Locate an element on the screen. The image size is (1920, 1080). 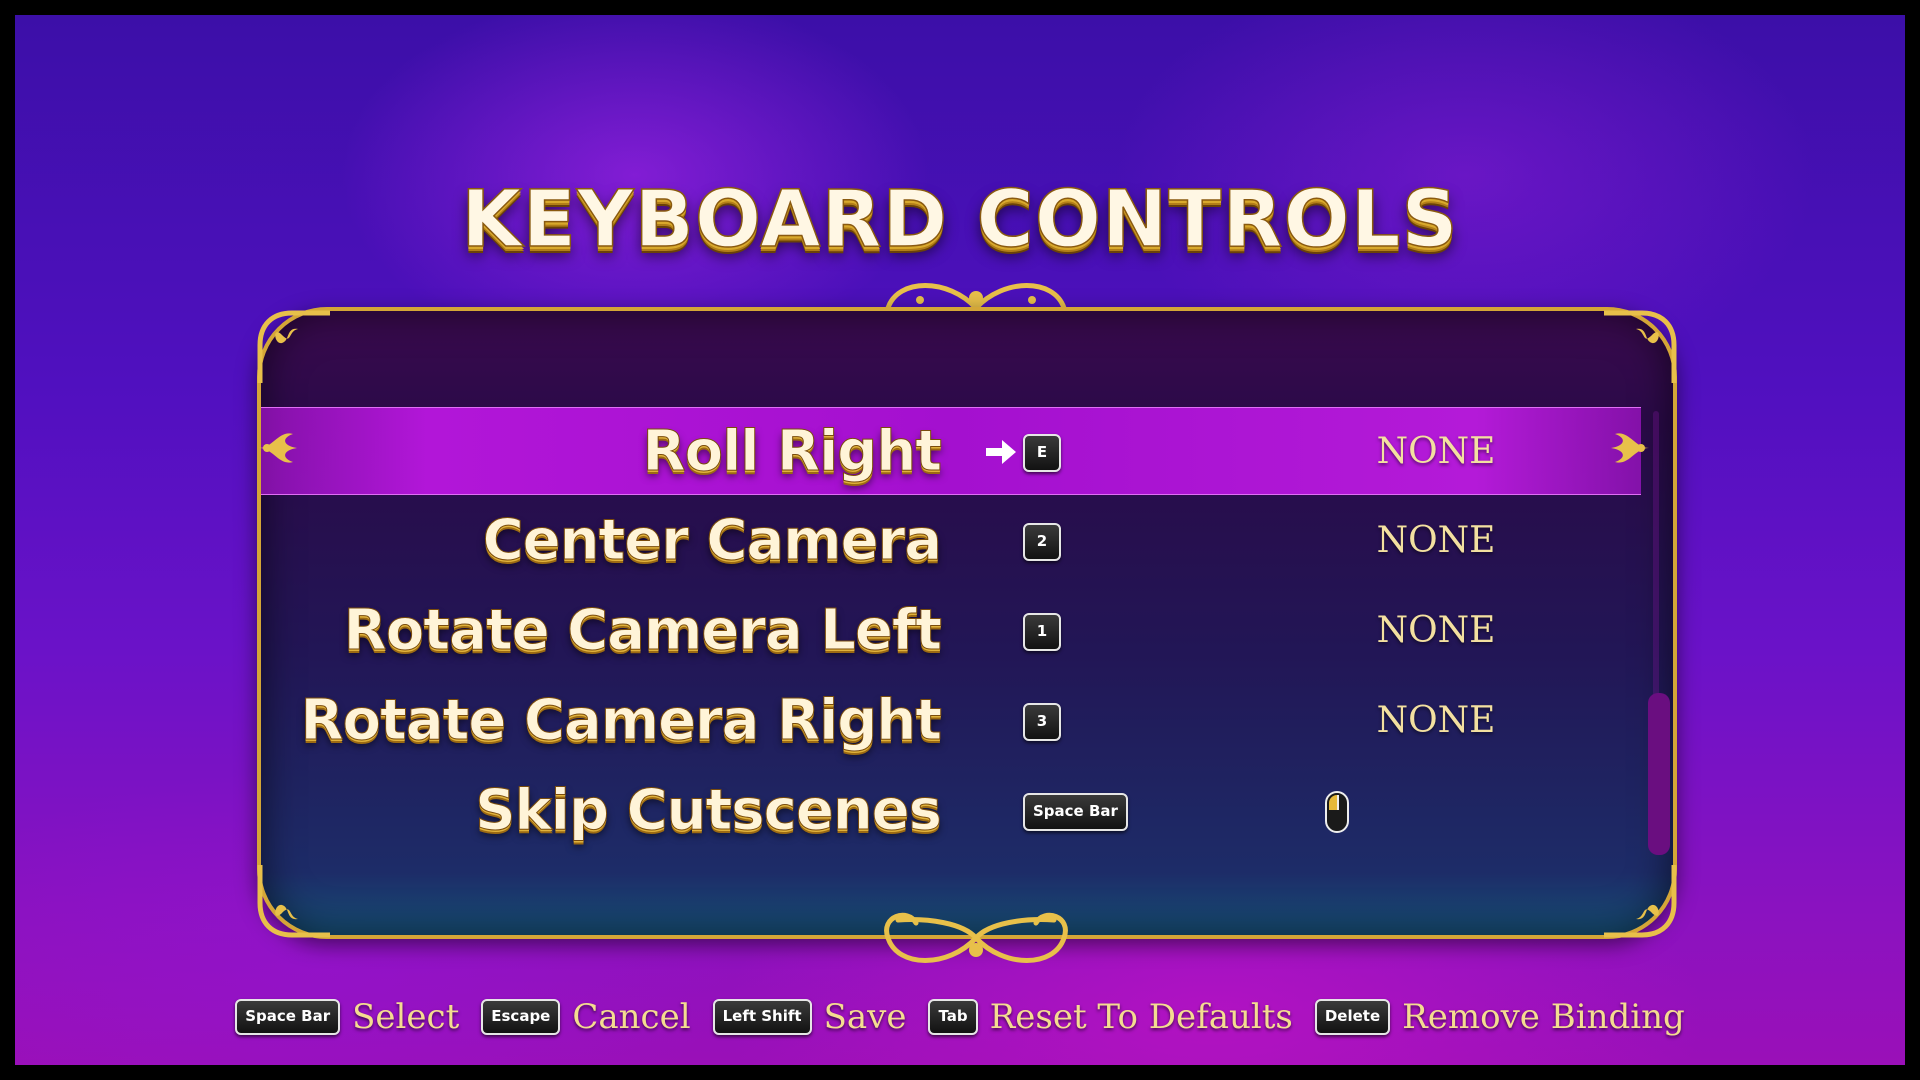
action-label: Skip Cutscenes is located at coordinates (709, 811).